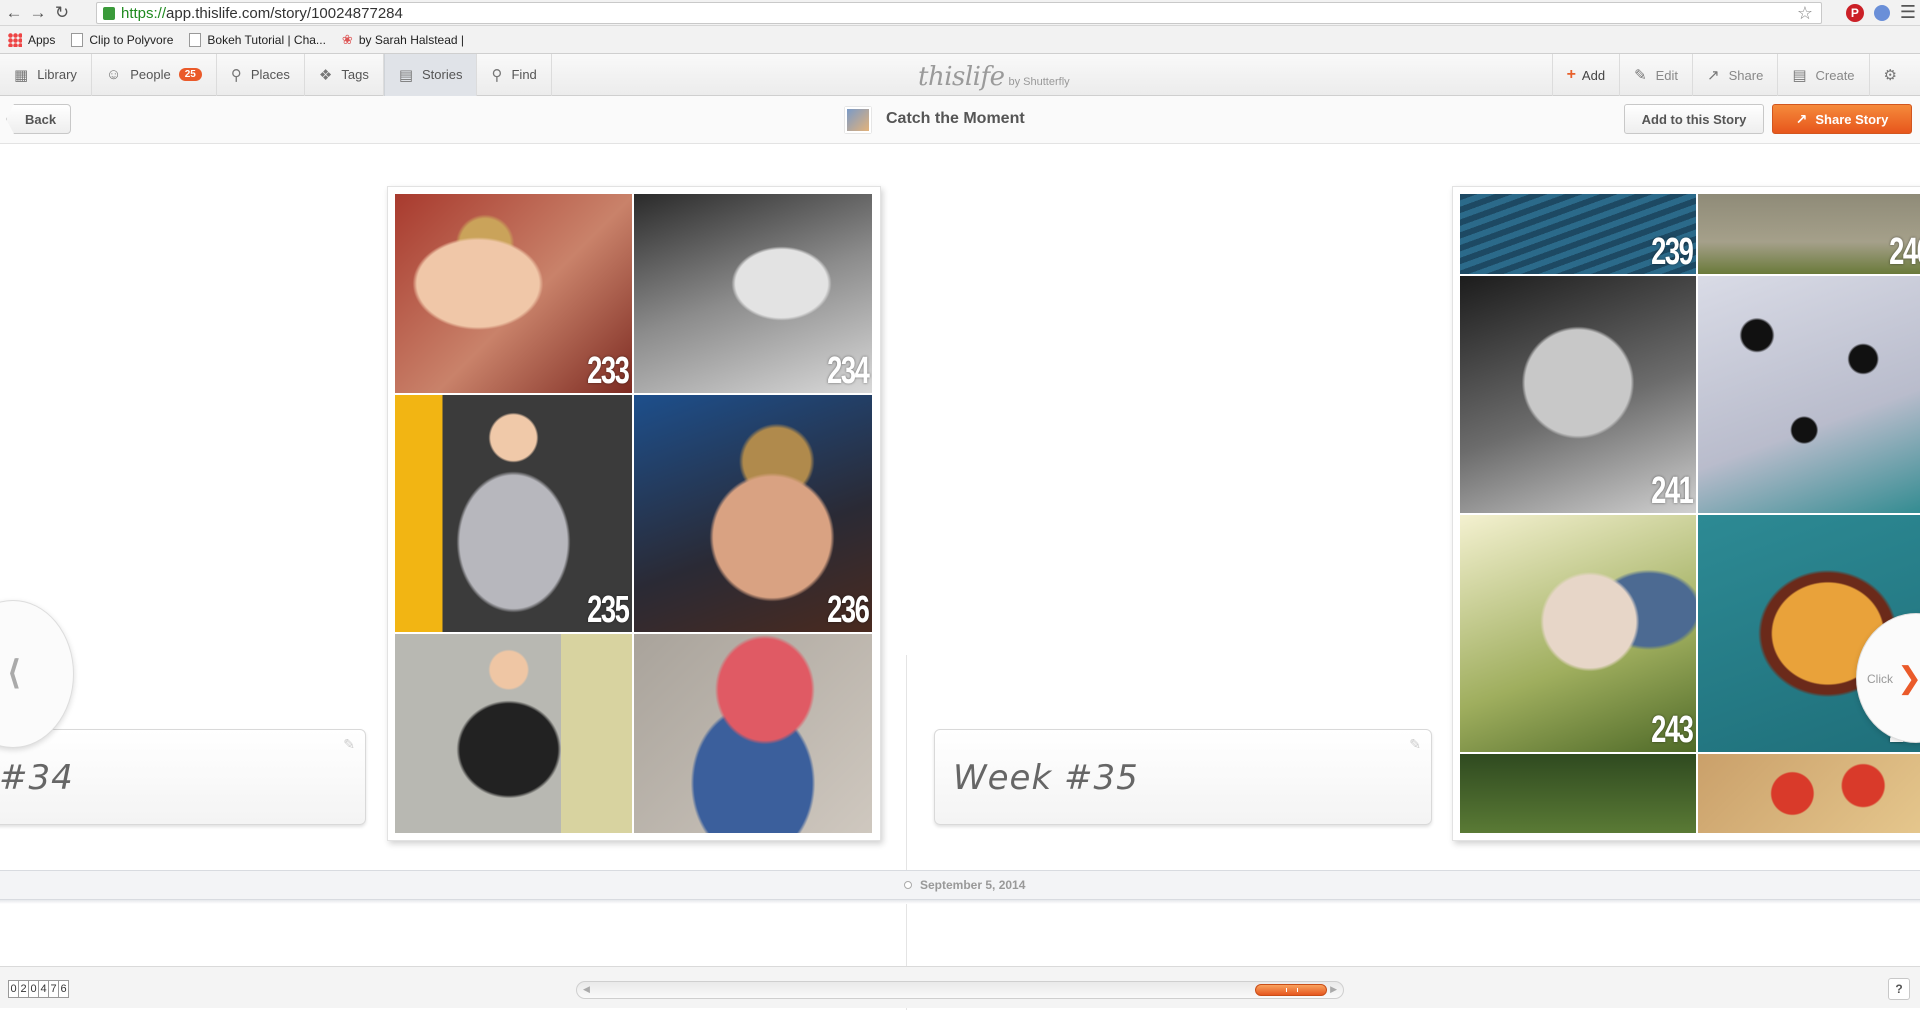 The image size is (1920, 1010). What do you see at coordinates (608, 371) in the screenshot?
I see `photo-number: 233` at bounding box center [608, 371].